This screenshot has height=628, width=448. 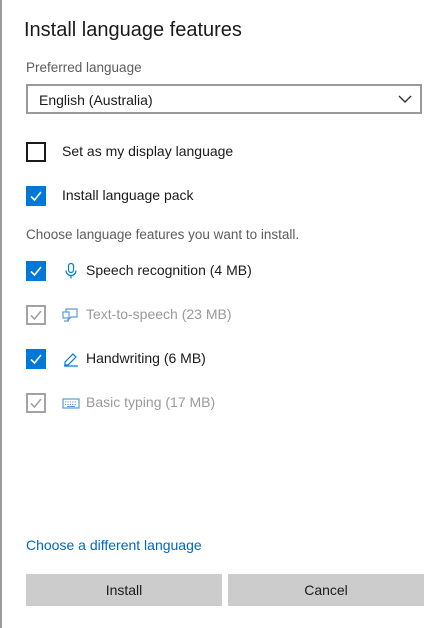 What do you see at coordinates (326, 590) in the screenshot?
I see `cancel-button: Cancel` at bounding box center [326, 590].